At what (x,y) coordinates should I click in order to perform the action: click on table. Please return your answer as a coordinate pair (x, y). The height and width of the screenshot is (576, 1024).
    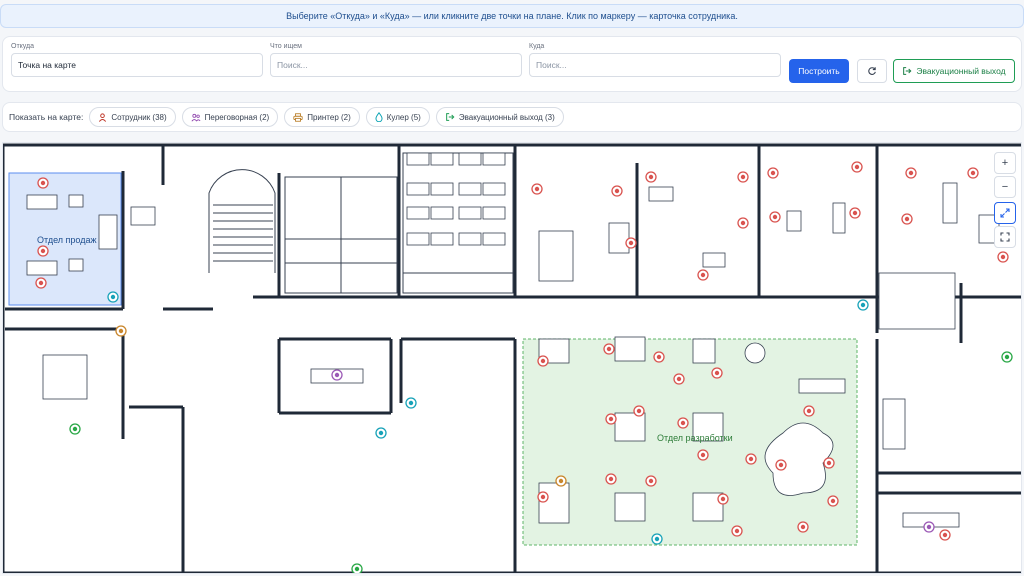
    Looking at the image, I should click on (65, 377).